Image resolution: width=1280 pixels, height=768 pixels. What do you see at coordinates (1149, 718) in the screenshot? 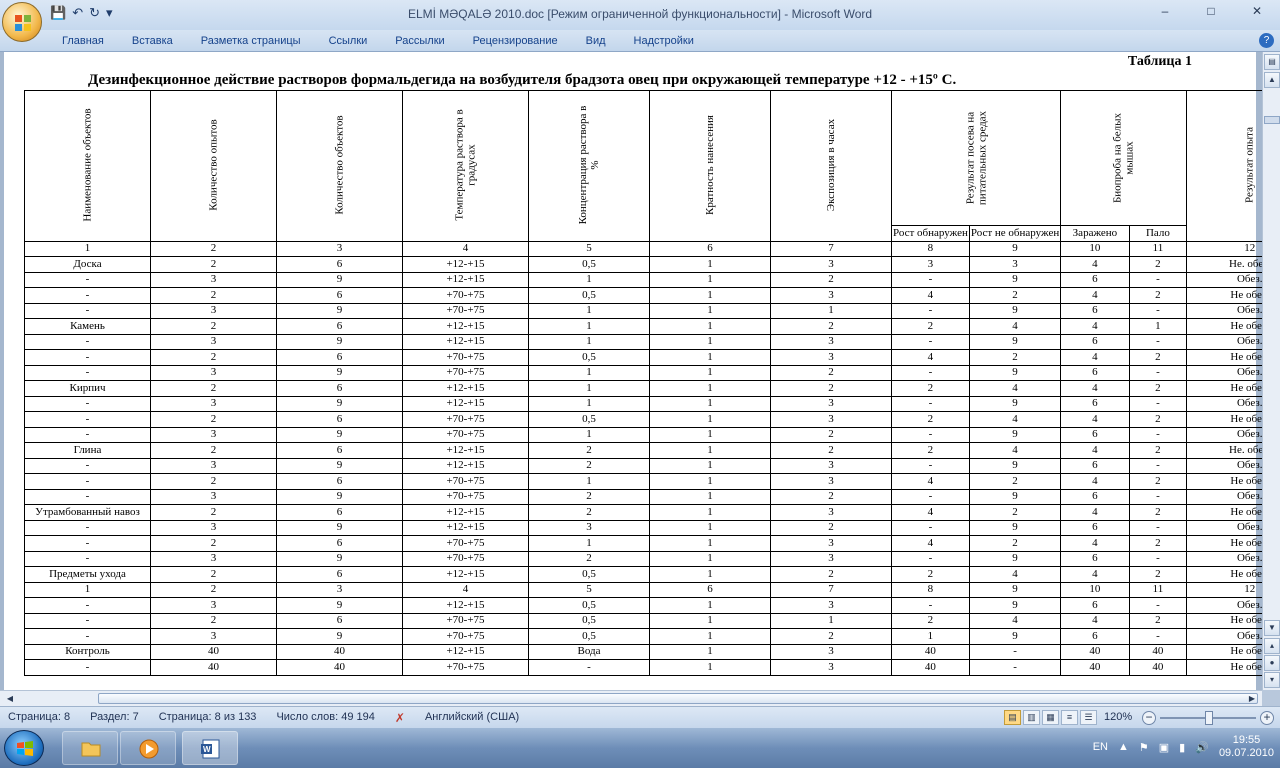
I see `zoom-out-icon: −` at bounding box center [1149, 718].